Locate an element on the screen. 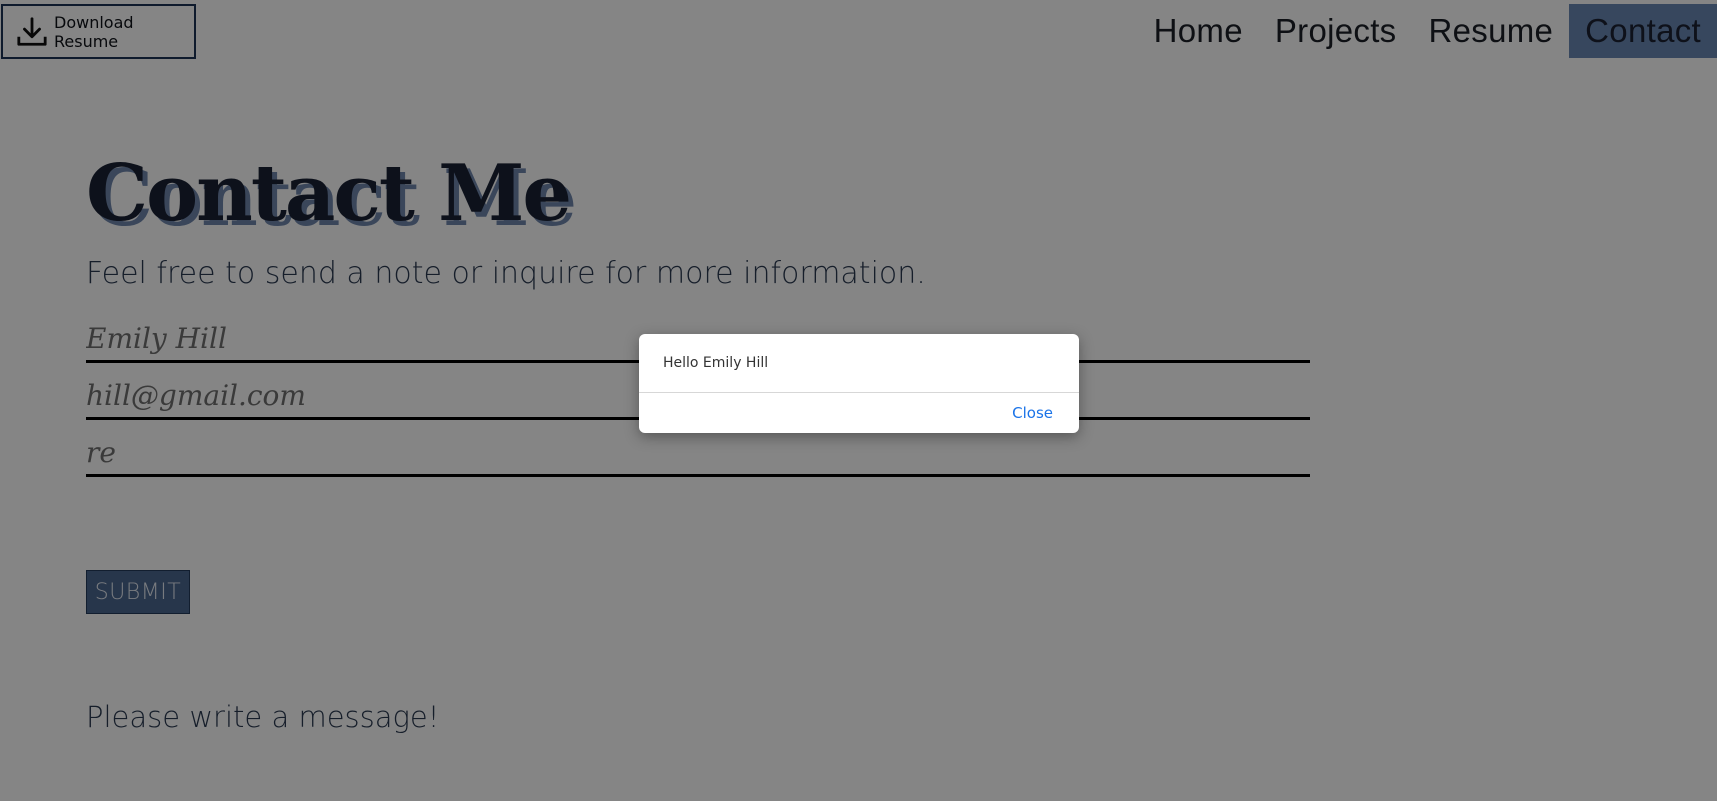 This screenshot has height=801, width=1717. alert-dialog: Hello Emily Hill Close is located at coordinates (859, 383).